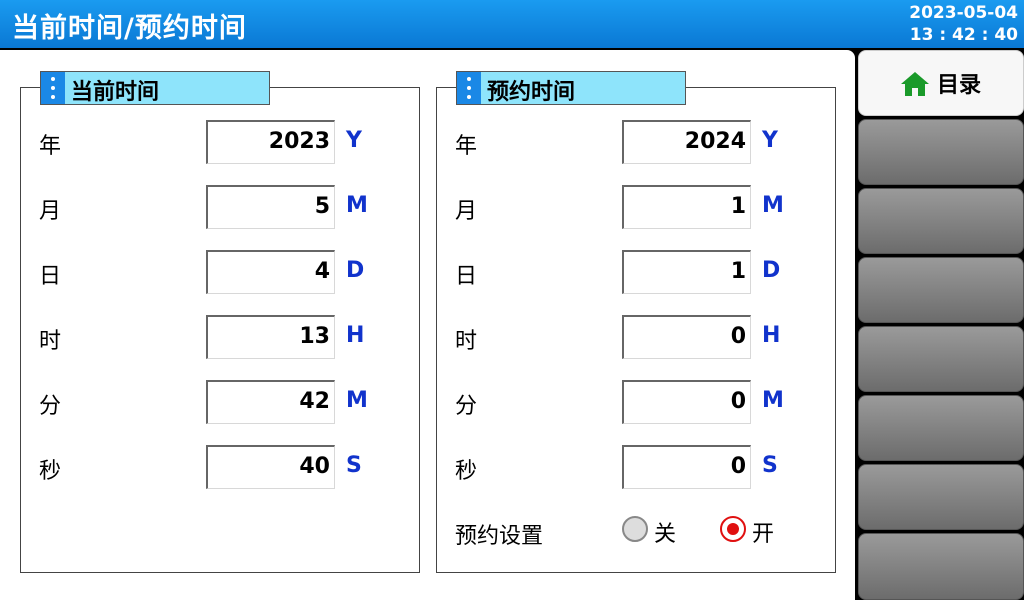 This screenshot has width=1024, height=600. Describe the element at coordinates (665, 534) in the screenshot. I see `reserve-off-label: 关` at that location.